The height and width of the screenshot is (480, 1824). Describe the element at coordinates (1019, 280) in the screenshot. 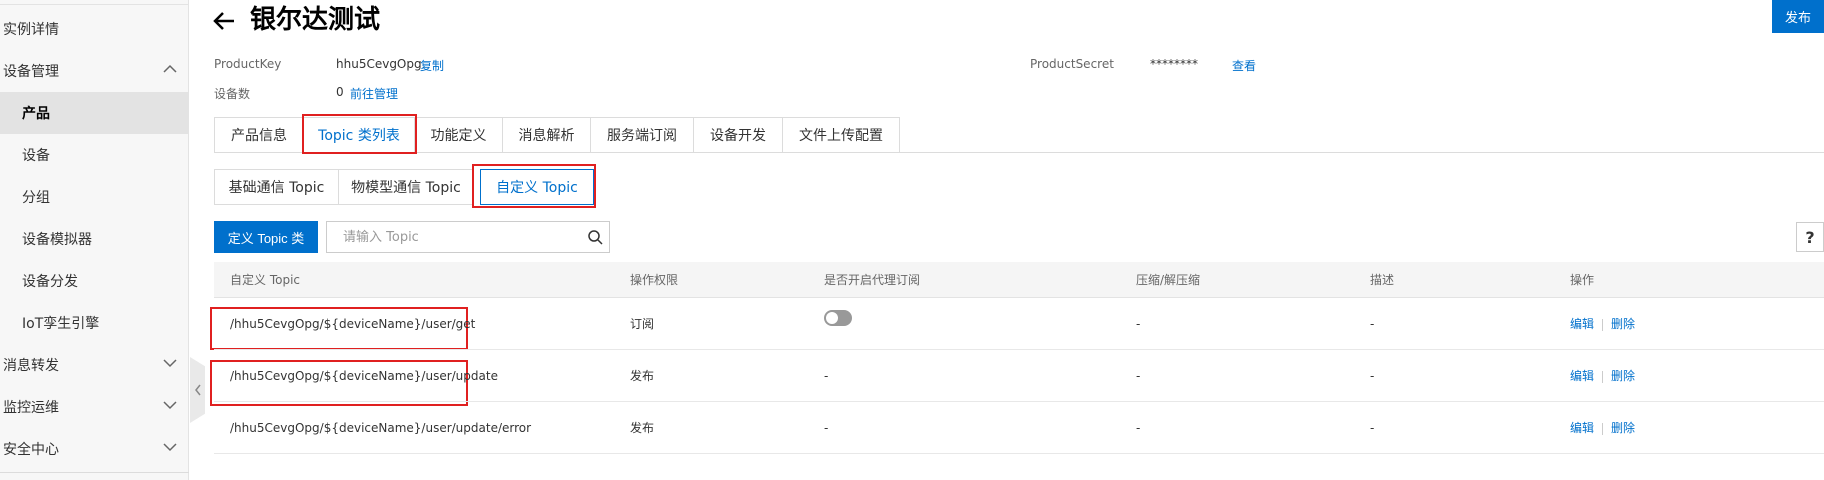

I see `table-header: 自定义 Topic 操作权限 是否开启代理订阅 压缩/解压缩 描述 操作` at that location.